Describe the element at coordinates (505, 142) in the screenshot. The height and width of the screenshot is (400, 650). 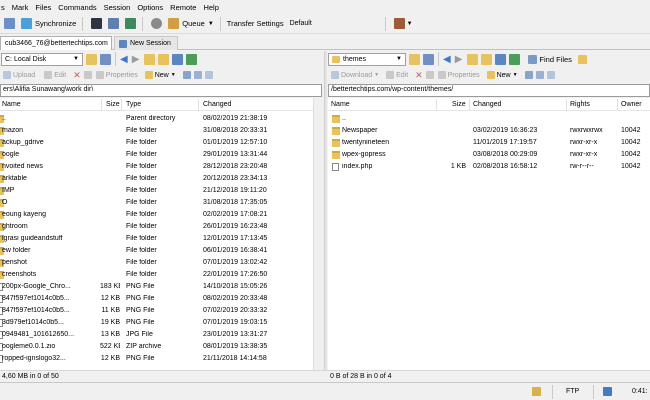
I see `file-changed: 11/01/2019 17:19:57` at that location.